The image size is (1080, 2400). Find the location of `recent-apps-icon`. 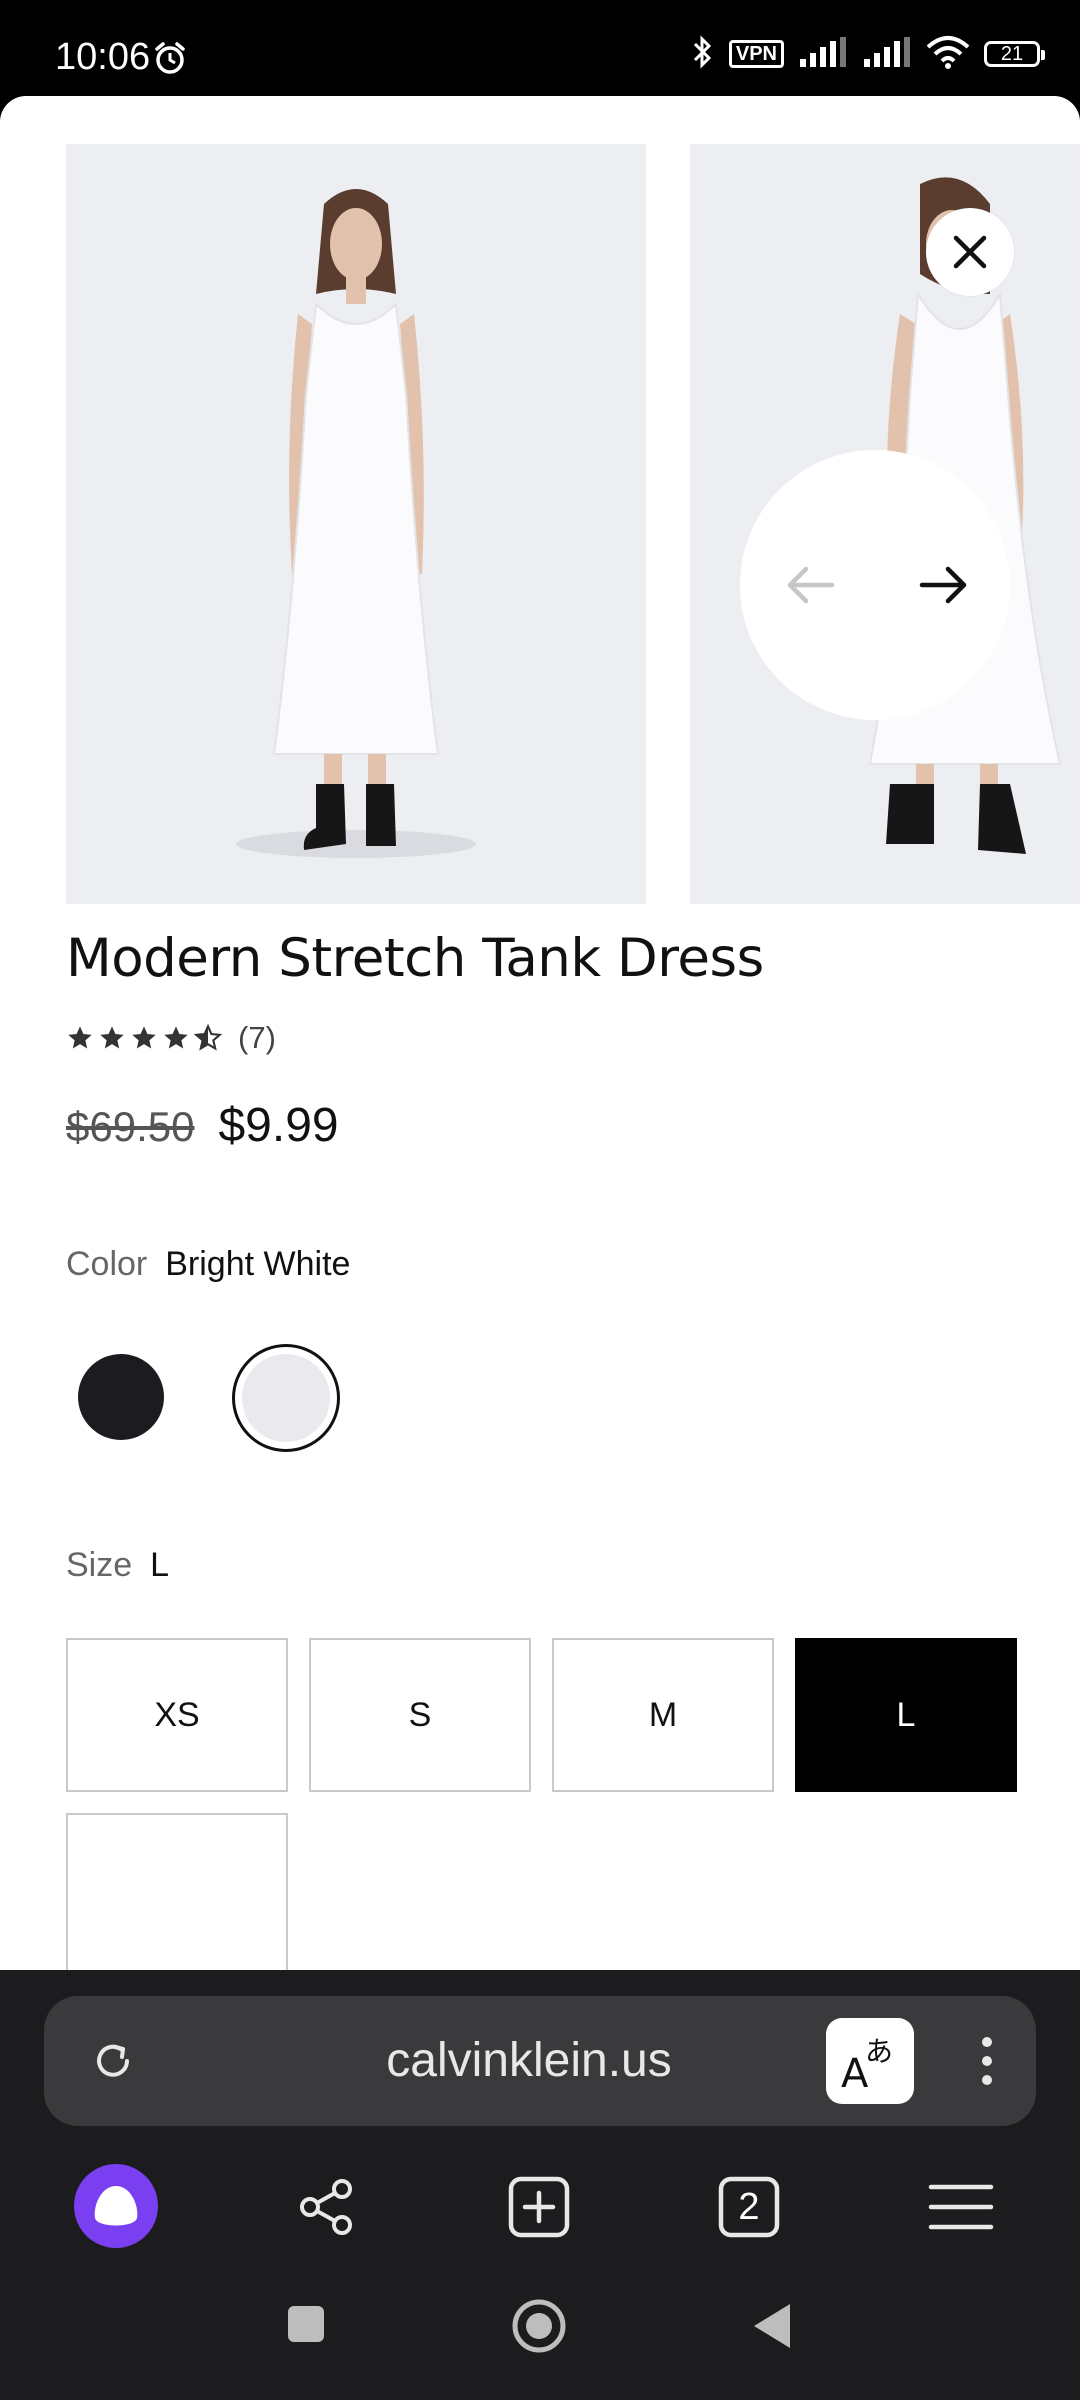

recent-apps-icon is located at coordinates (306, 2324).